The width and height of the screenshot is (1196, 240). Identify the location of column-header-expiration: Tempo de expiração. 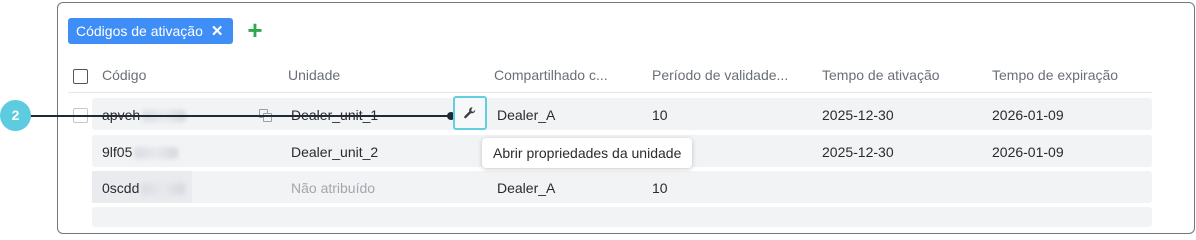
(1055, 77).